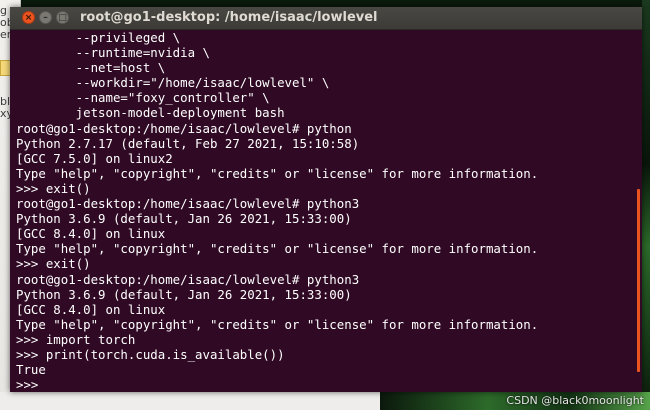 This screenshot has height=410, width=650. Describe the element at coordinates (173, 83) in the screenshot. I see `terminal-line: --workdir="/home/isaac/lowlevel" \` at that location.